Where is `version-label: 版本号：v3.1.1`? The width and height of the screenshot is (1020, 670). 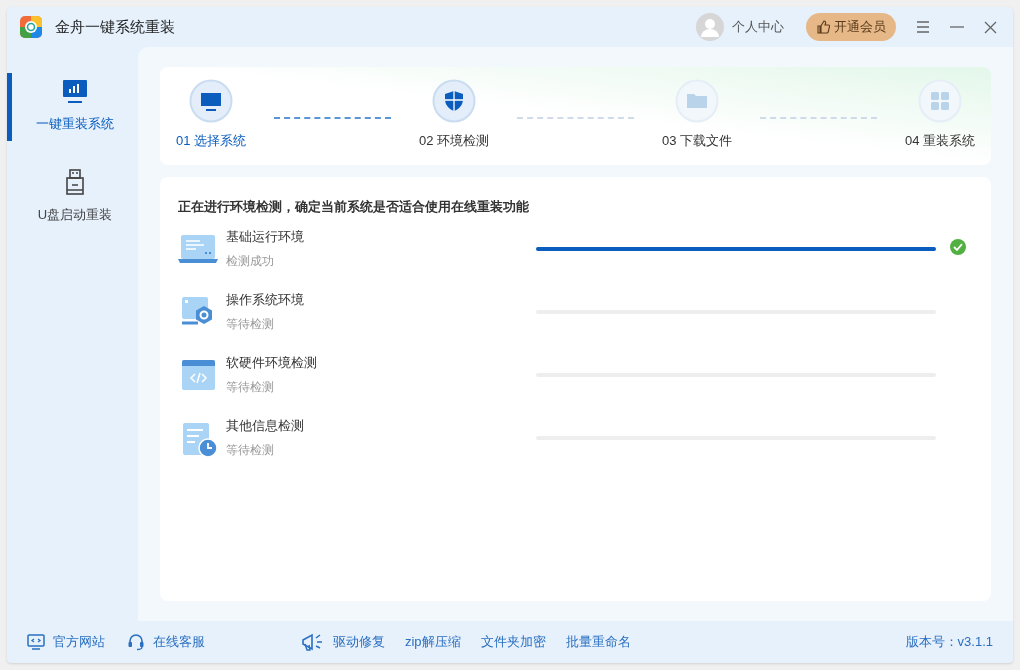 version-label: 版本号：v3.1.1 is located at coordinates (949, 642).